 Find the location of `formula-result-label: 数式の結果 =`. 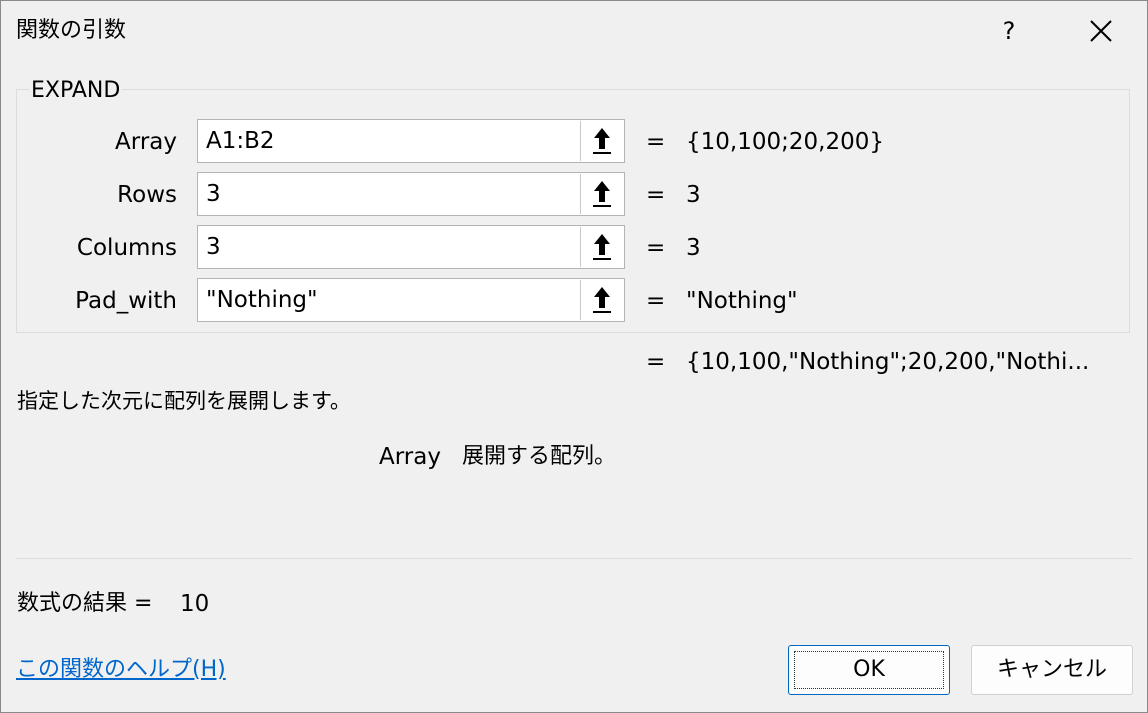

formula-result-label: 数式の結果 = is located at coordinates (85, 603).